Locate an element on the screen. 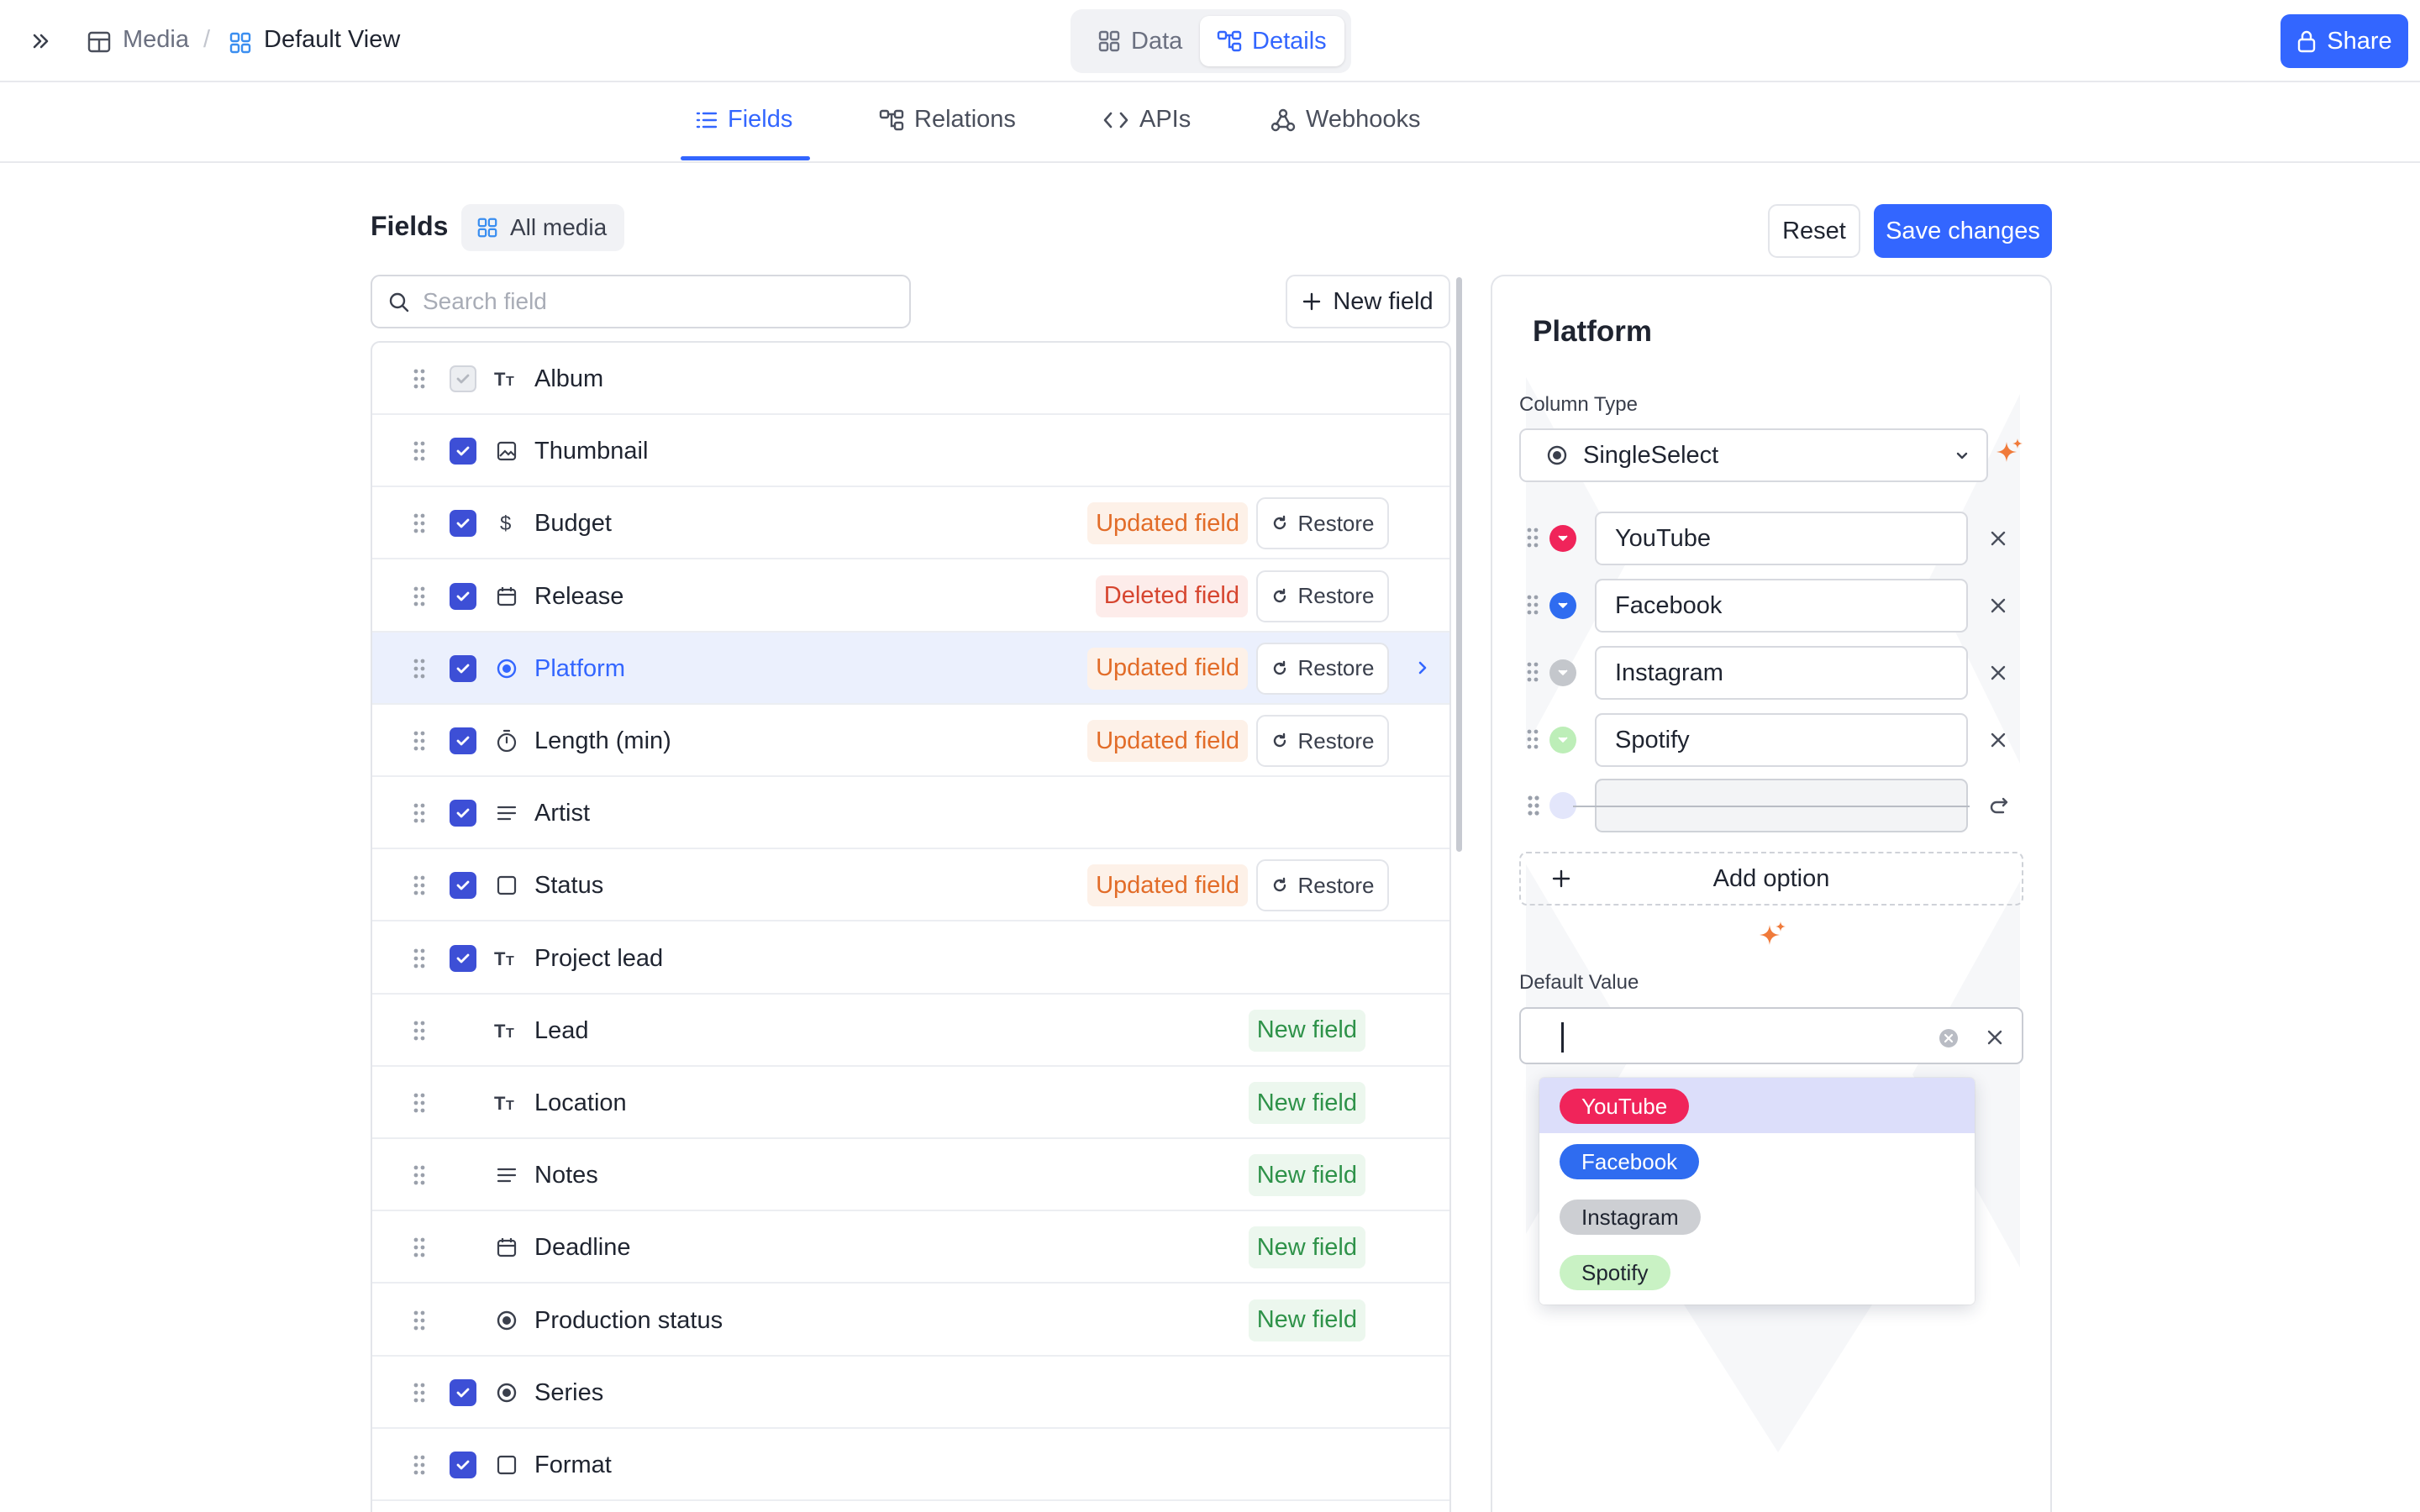 This screenshot has width=2420, height=1512. view-switch: Data Details is located at coordinates (1211, 41).